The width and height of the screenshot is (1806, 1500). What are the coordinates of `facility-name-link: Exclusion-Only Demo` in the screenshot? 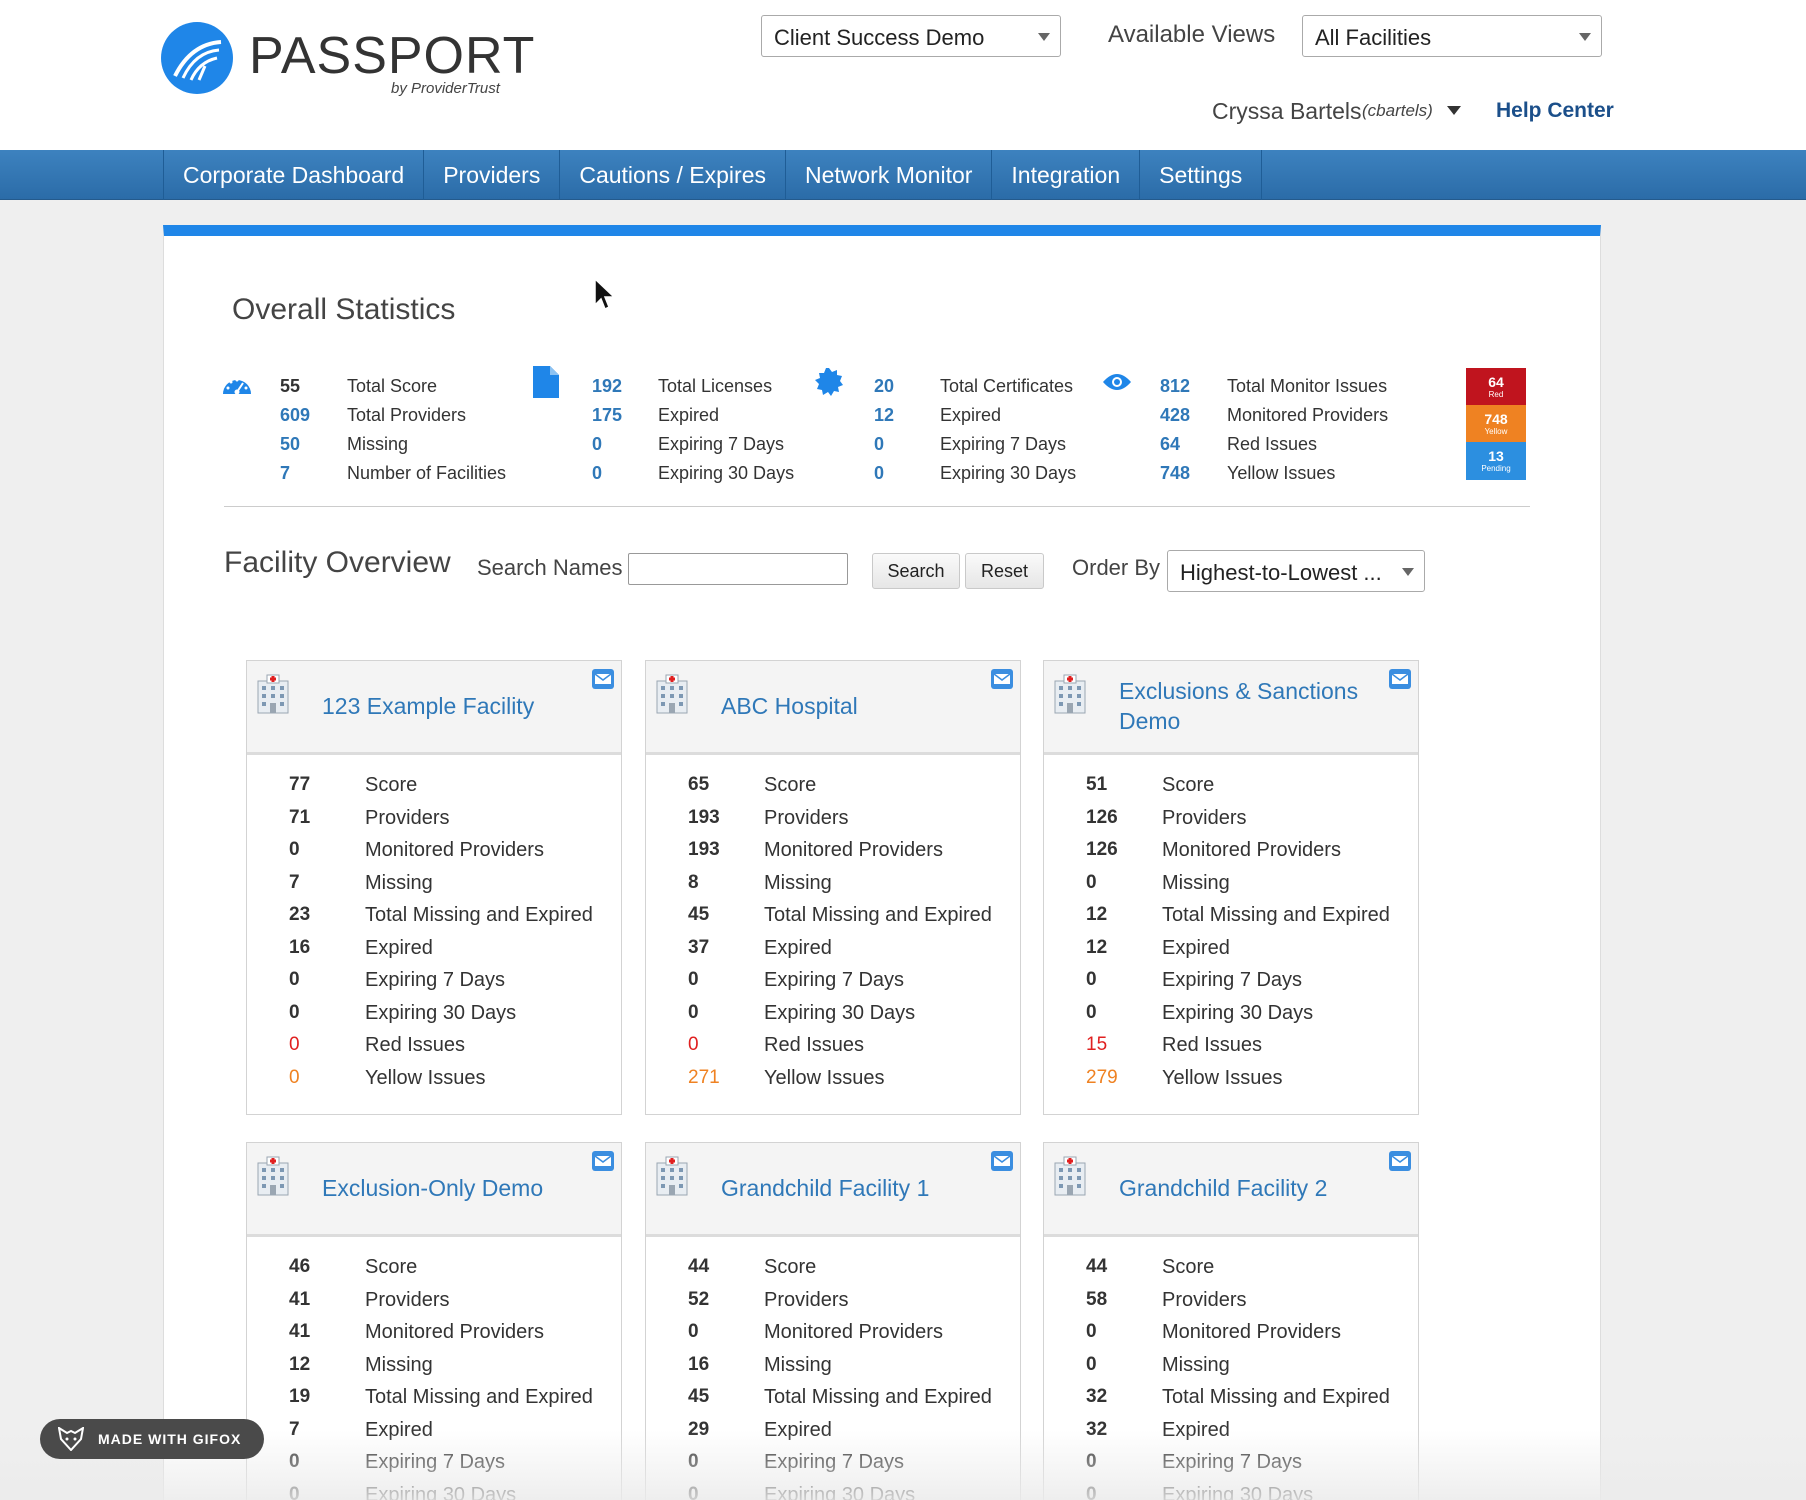 It's located at (447, 1188).